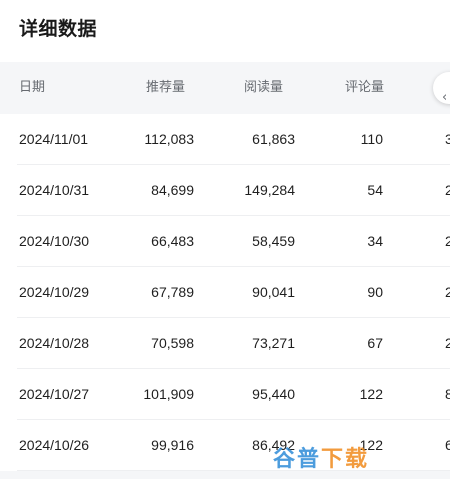 The image size is (450, 479). I want to click on cell-recommend: 66,483, so click(172, 241).